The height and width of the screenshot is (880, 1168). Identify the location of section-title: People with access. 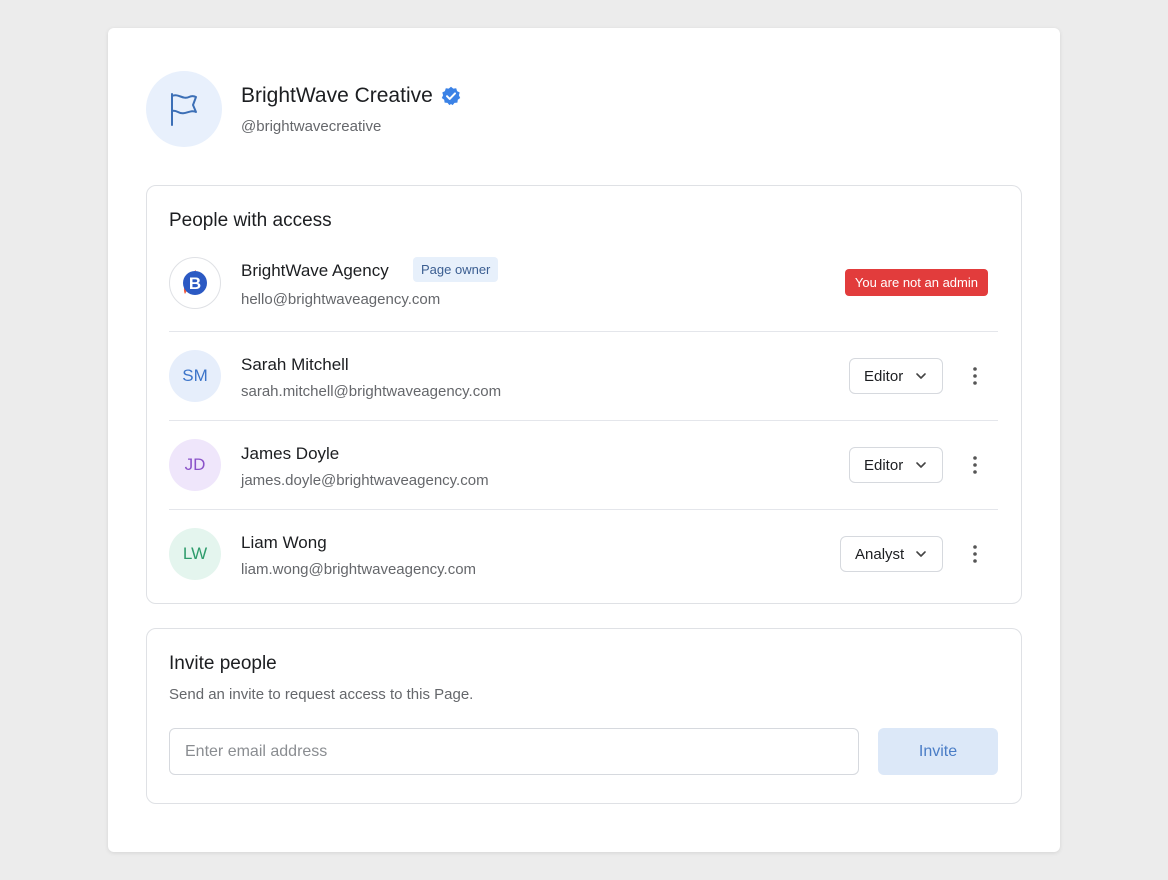
(250, 220).